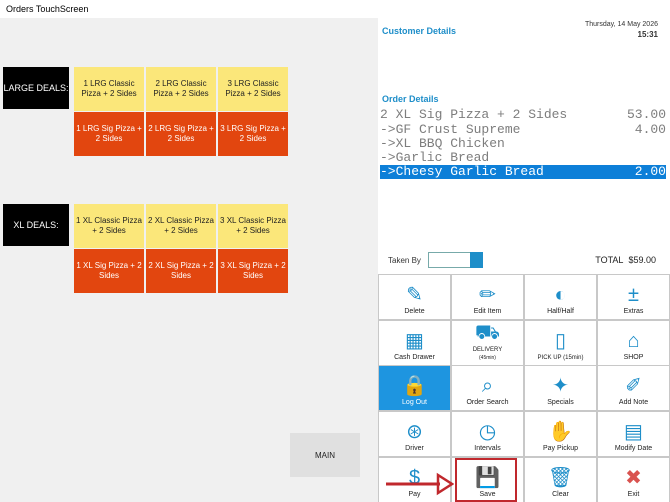 Image resolution: width=670 pixels, height=502 pixels. I want to click on pick-up-label: PICK UP (15min), so click(560, 358).